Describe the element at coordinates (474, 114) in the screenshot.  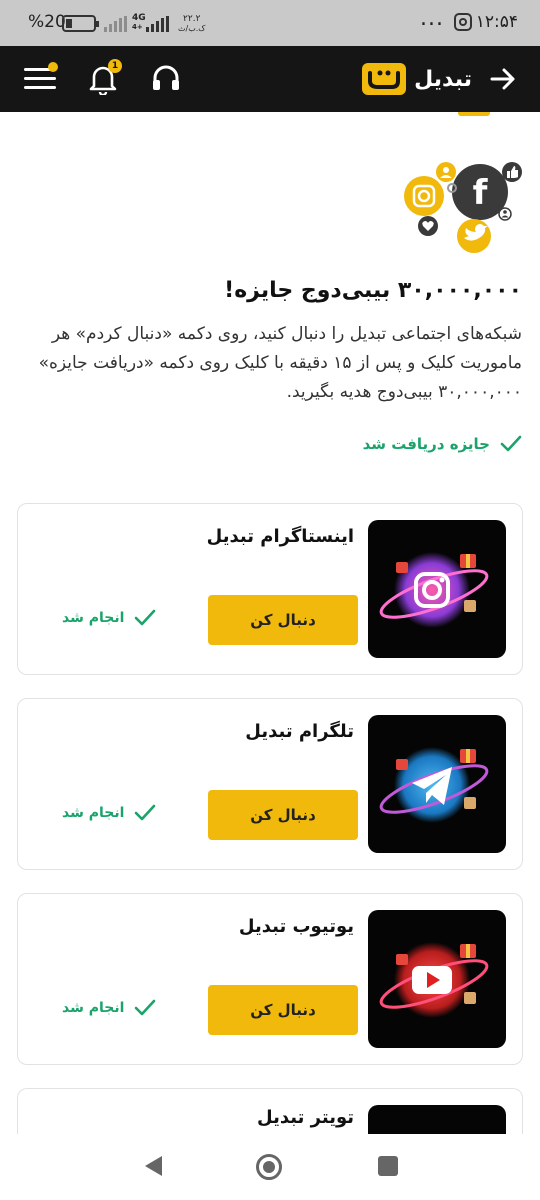
I see `active-tab-indicator` at that location.